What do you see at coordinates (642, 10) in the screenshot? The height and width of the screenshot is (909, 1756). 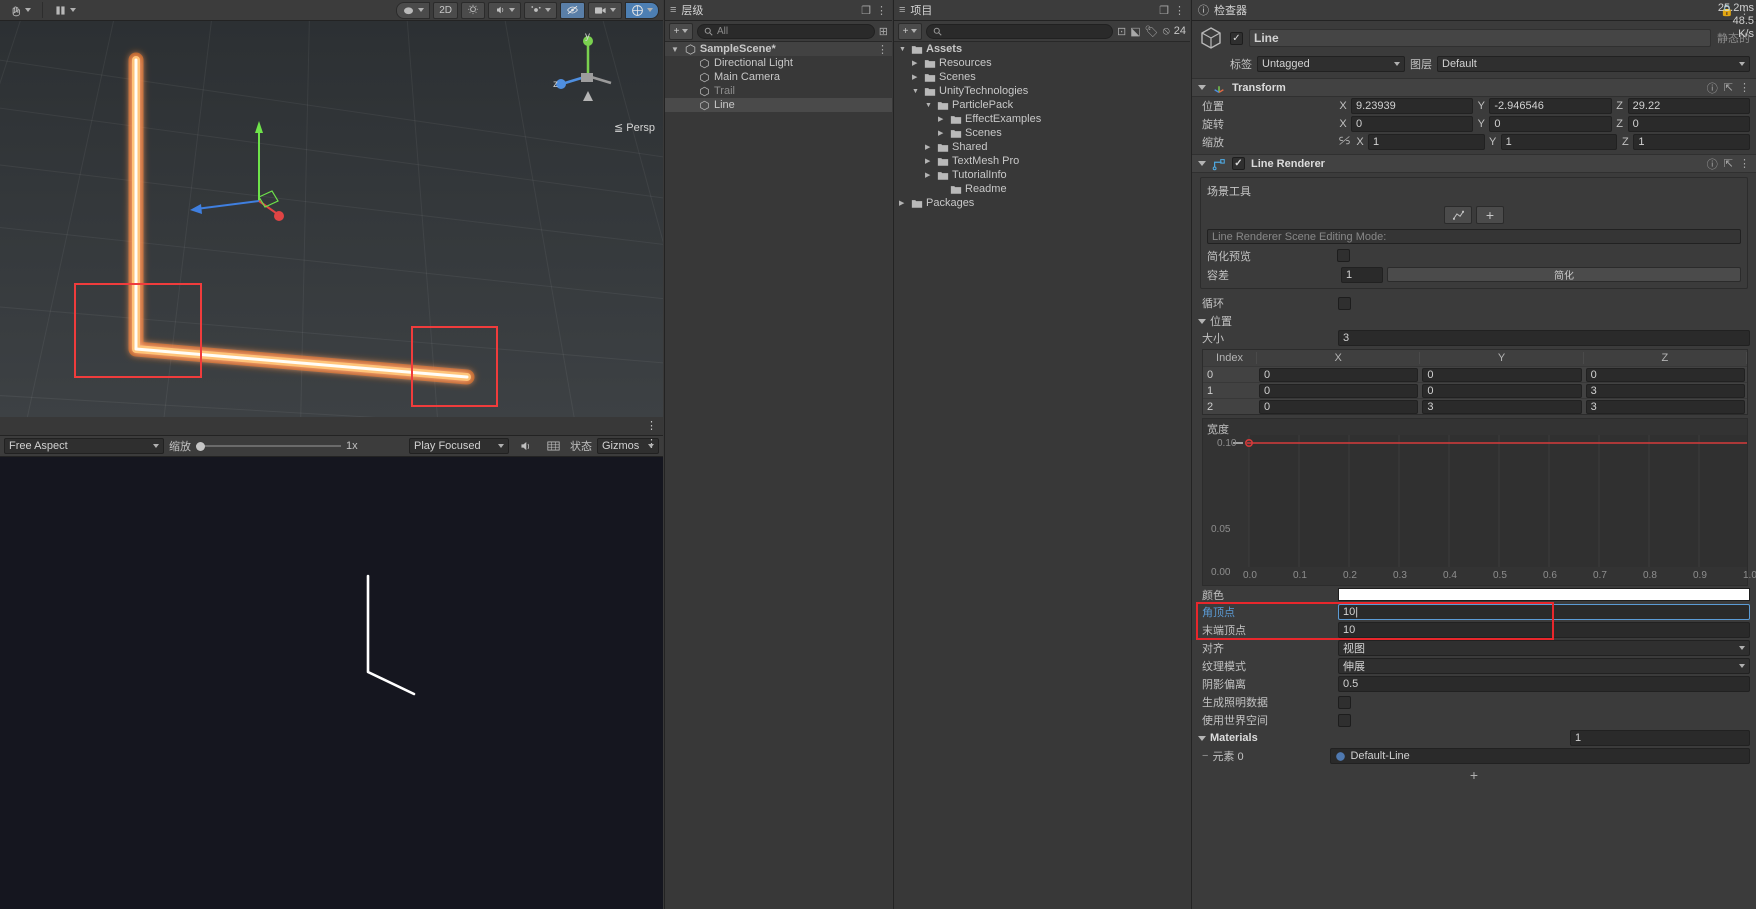 I see `scene-gizmos-toggle-icon` at bounding box center [642, 10].